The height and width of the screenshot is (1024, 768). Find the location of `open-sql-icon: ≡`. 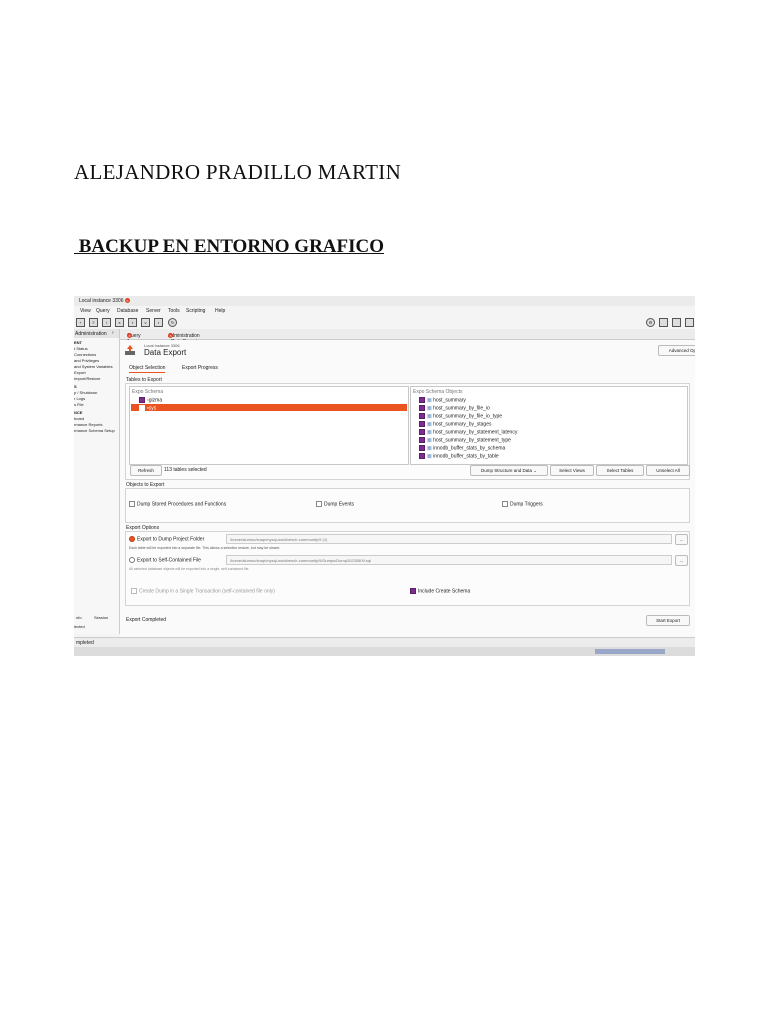

open-sql-icon: ≡ is located at coordinates (93, 322).